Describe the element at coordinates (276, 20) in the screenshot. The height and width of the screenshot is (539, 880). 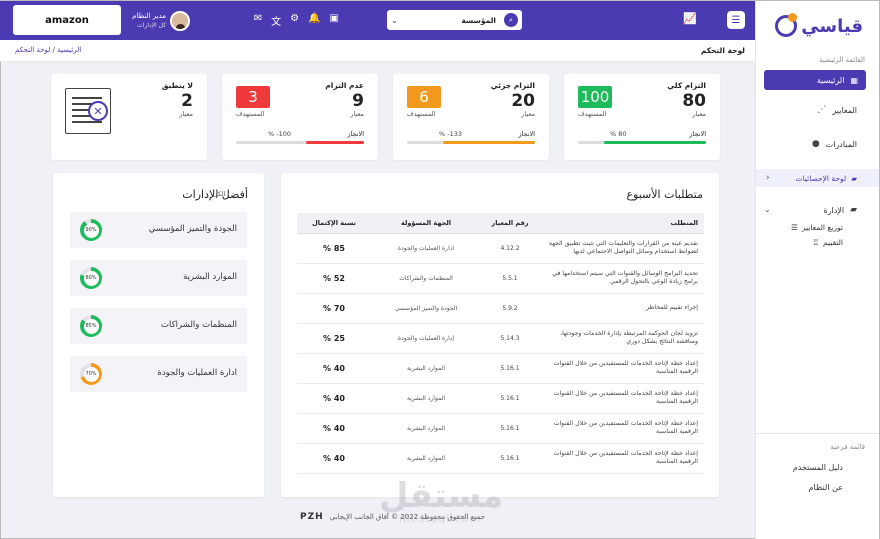
I see `translate-icon: 文` at that location.